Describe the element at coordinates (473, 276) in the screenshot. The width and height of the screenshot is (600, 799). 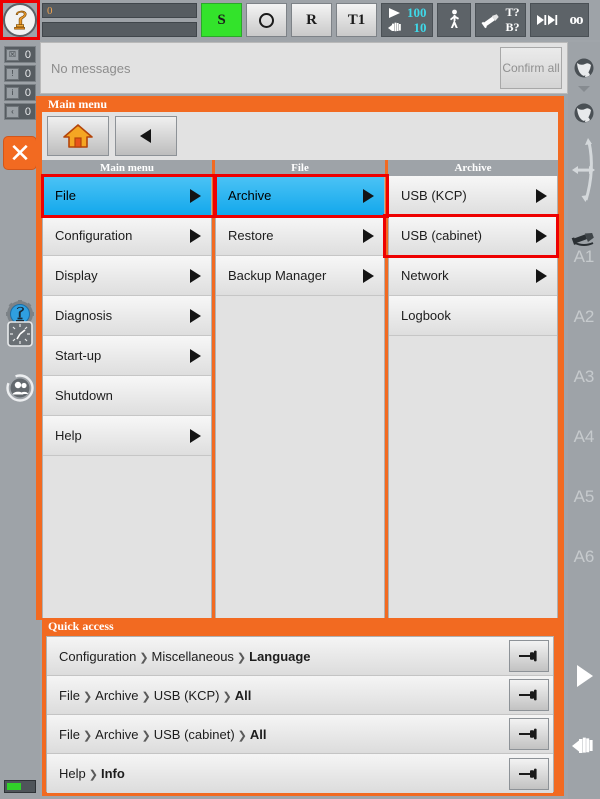
I see `menu-item-network: Network` at that location.